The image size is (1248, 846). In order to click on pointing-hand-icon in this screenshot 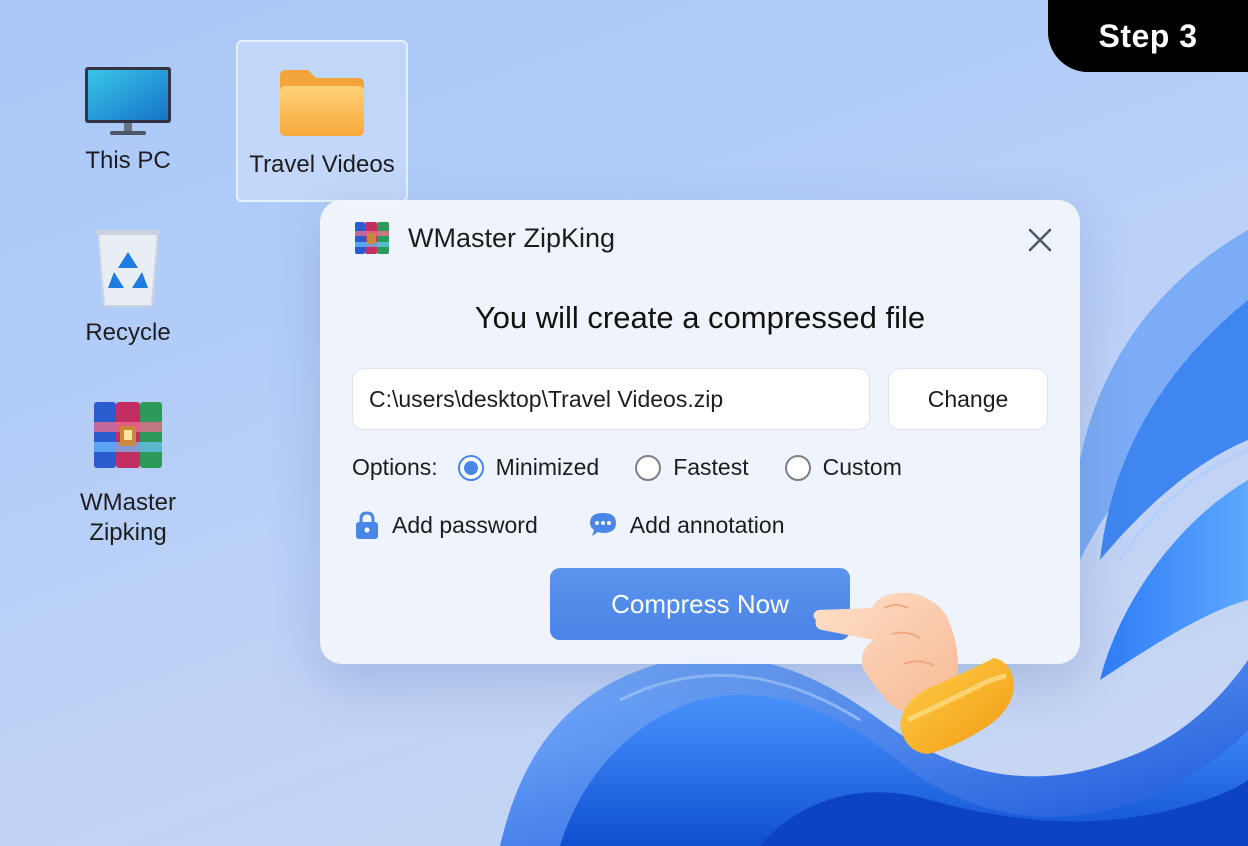, I will do `click(913, 673)`.